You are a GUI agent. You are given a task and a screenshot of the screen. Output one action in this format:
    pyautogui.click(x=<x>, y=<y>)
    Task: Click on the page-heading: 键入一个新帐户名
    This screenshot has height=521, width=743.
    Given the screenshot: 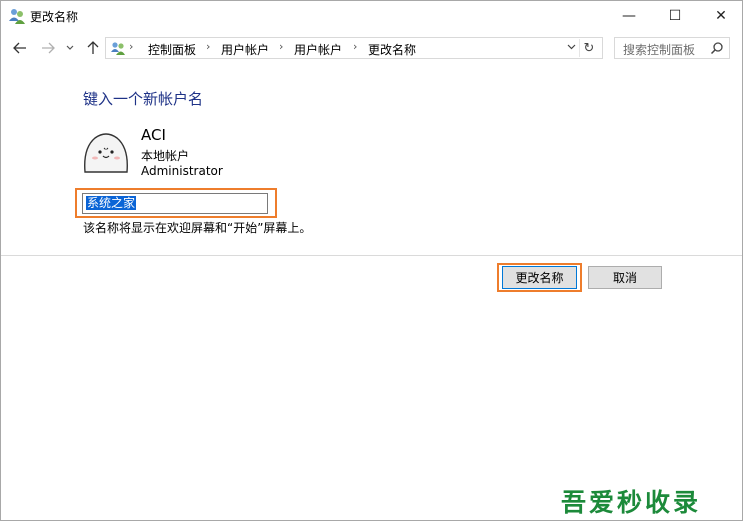 What is the action you would take?
    pyautogui.click(x=143, y=99)
    